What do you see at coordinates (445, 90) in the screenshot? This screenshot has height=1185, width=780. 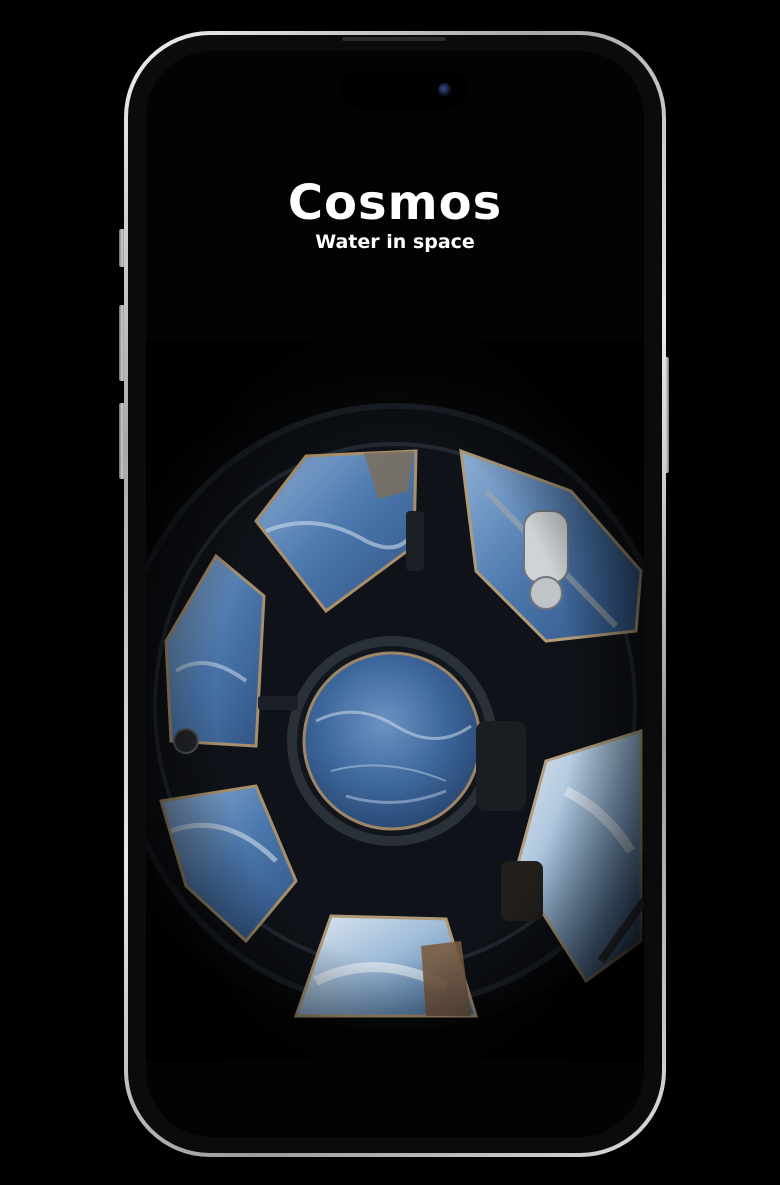 I see `camera-lens-icon` at bounding box center [445, 90].